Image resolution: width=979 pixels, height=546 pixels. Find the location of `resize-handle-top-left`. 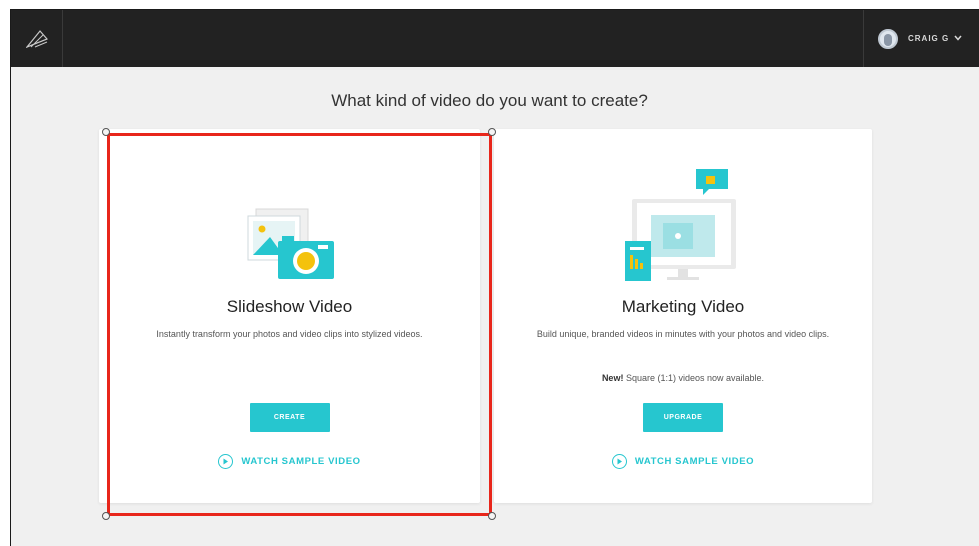

resize-handle-top-left is located at coordinates (106, 132).